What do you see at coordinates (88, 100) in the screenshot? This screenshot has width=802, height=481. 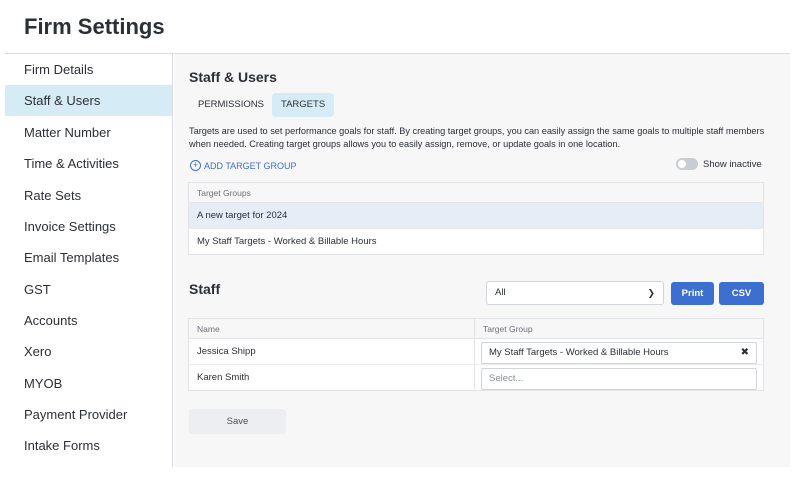 I see `sidebar-item-staff-users: Staff & Users` at bounding box center [88, 100].